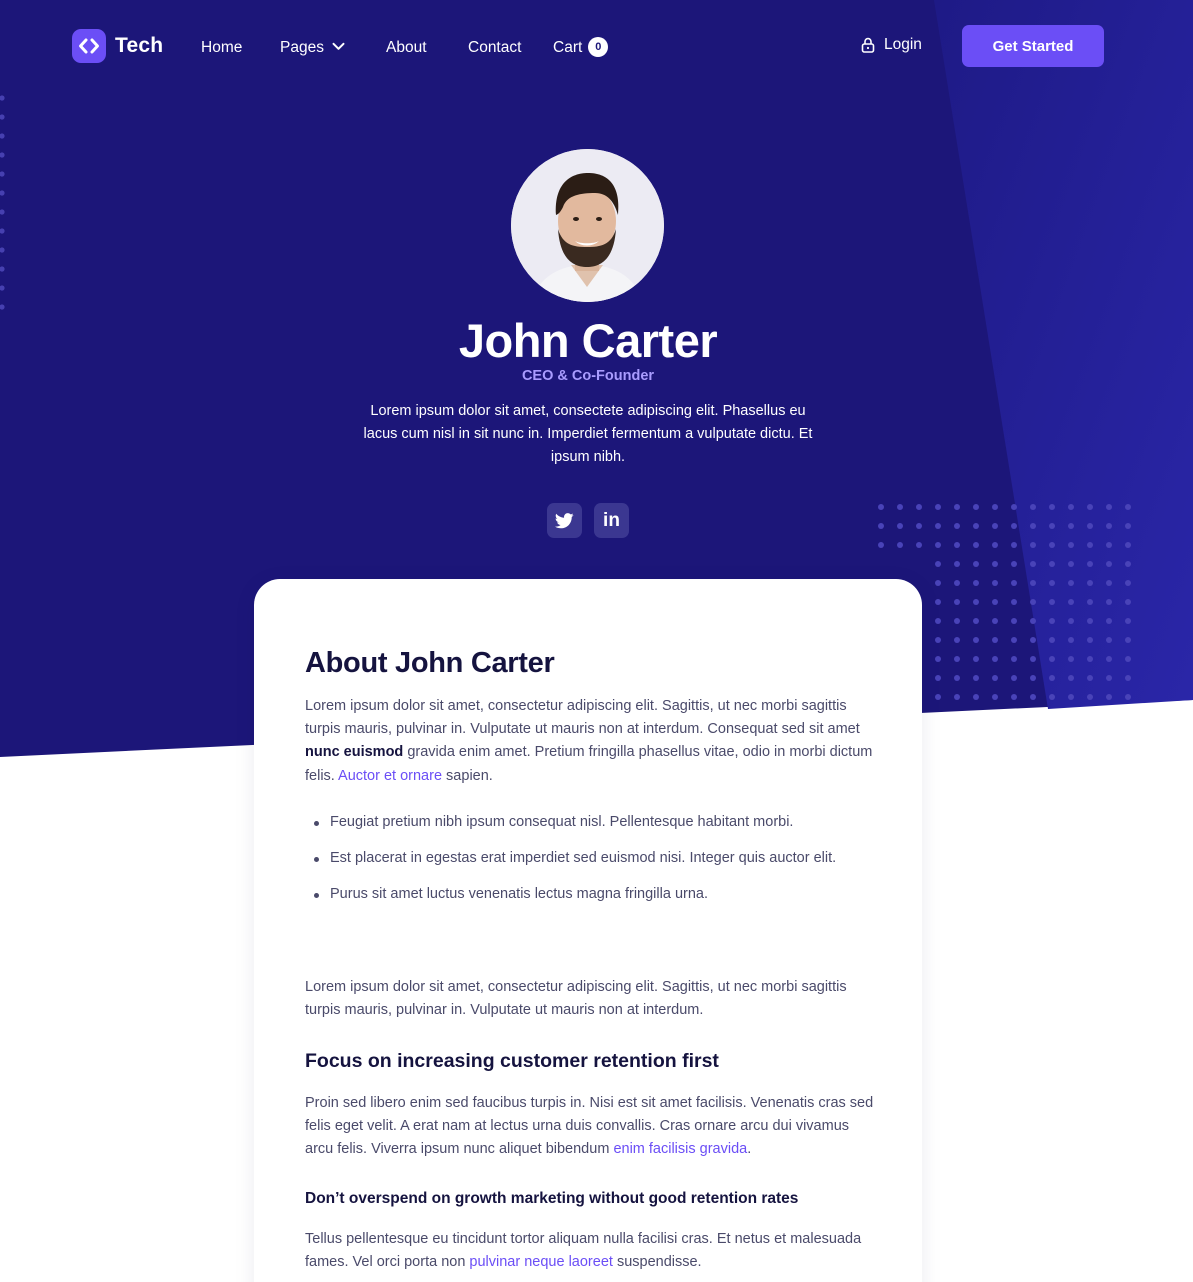 The image size is (1193, 1282). What do you see at coordinates (221, 48) in the screenshot?
I see `nav-home: Home` at bounding box center [221, 48].